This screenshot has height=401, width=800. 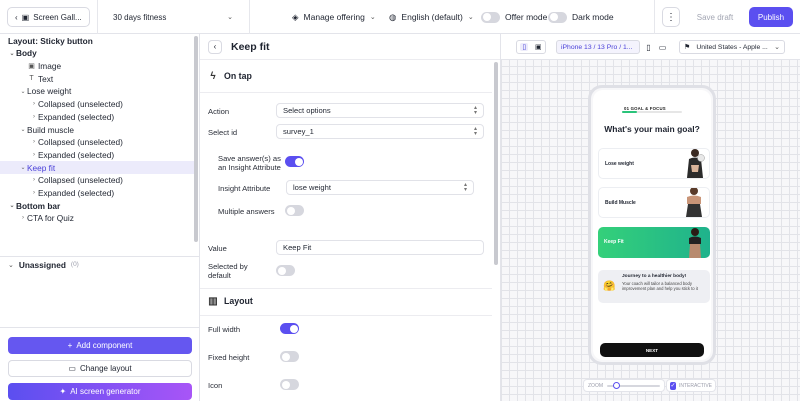 What do you see at coordinates (654, 242) in the screenshot?
I see `option-keep-fit: Keep Fit` at bounding box center [654, 242].